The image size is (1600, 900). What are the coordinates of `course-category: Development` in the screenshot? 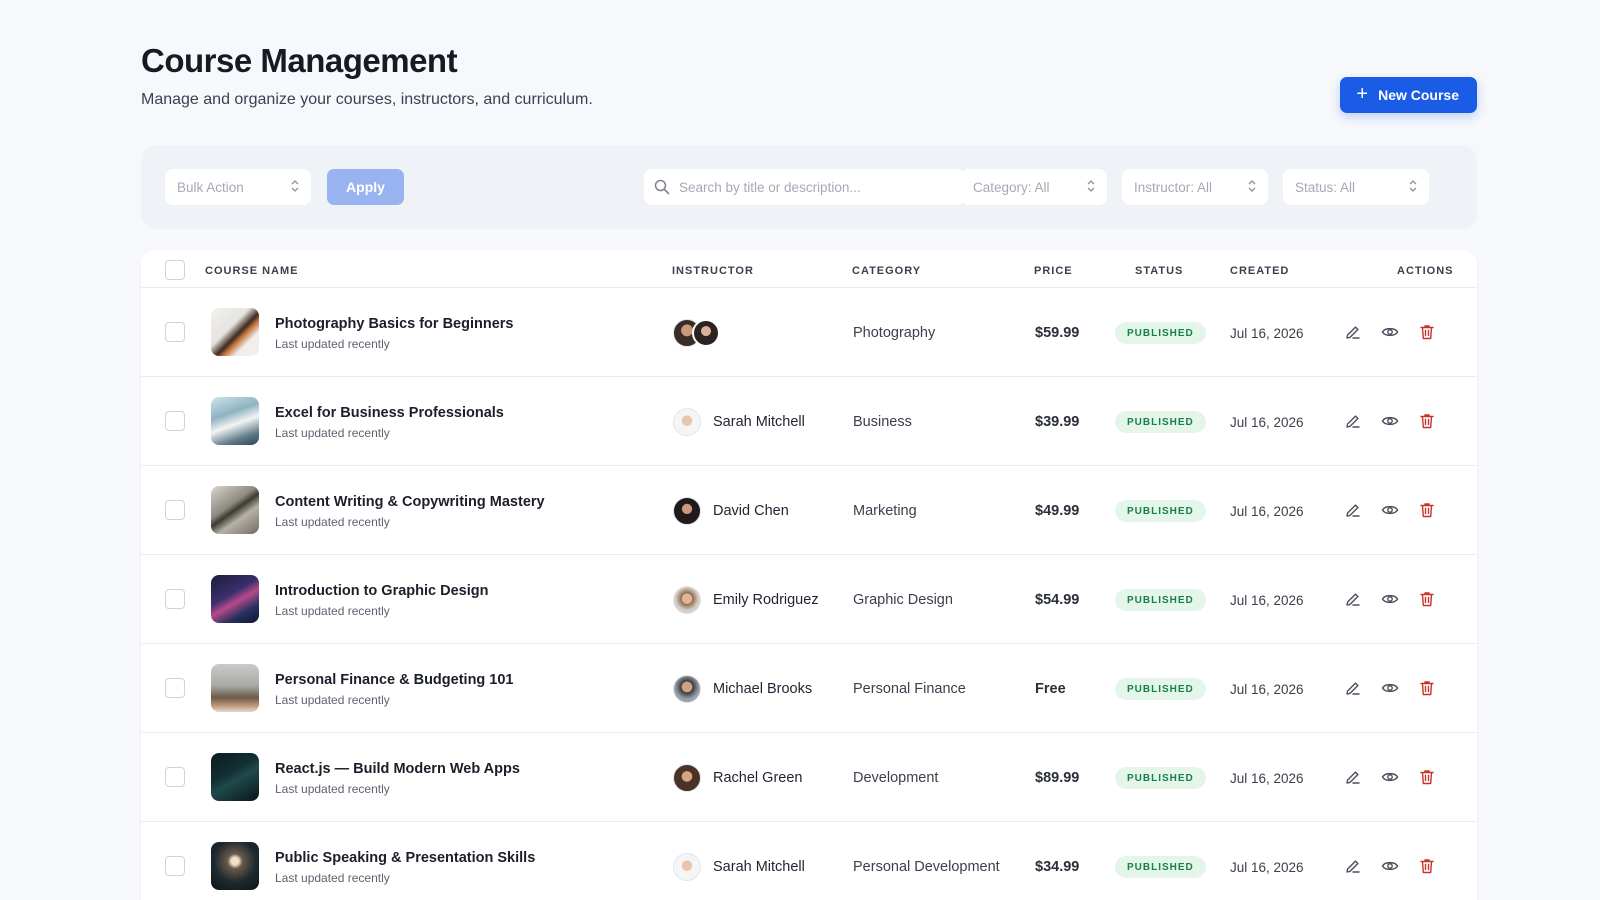 It's located at (896, 778).